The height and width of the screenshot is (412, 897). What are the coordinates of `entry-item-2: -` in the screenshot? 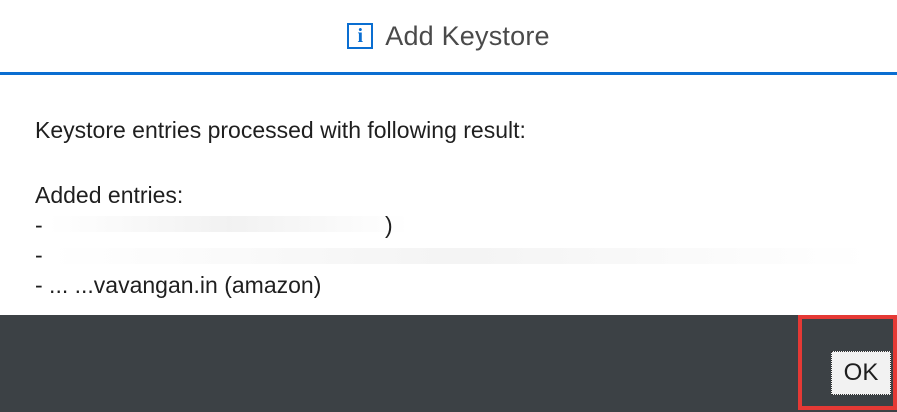 It's located at (452, 255).